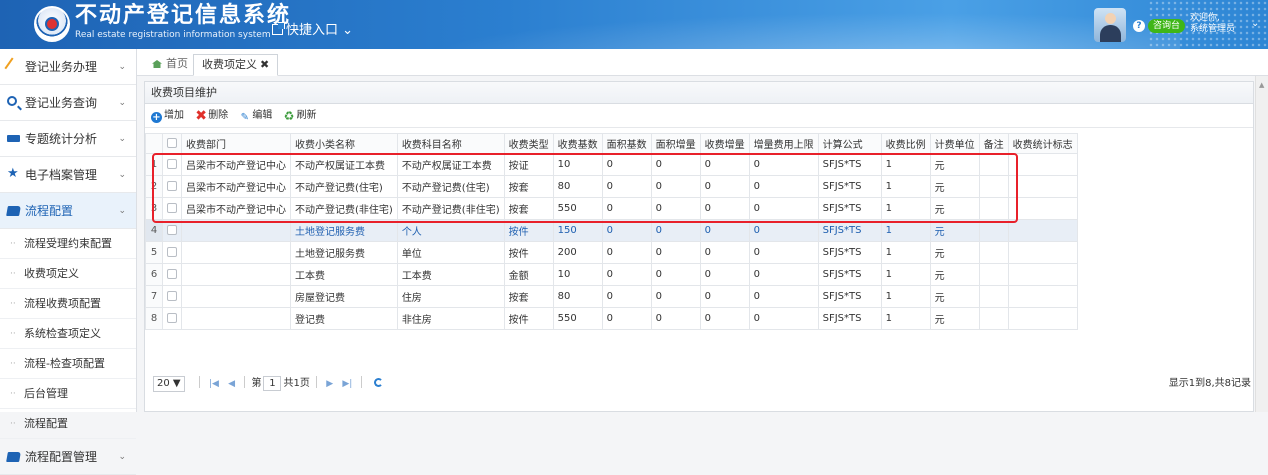 This screenshot has width=1268, height=475. What do you see at coordinates (169, 384) in the screenshot?
I see `page-size-select: 20 ▼` at bounding box center [169, 384].